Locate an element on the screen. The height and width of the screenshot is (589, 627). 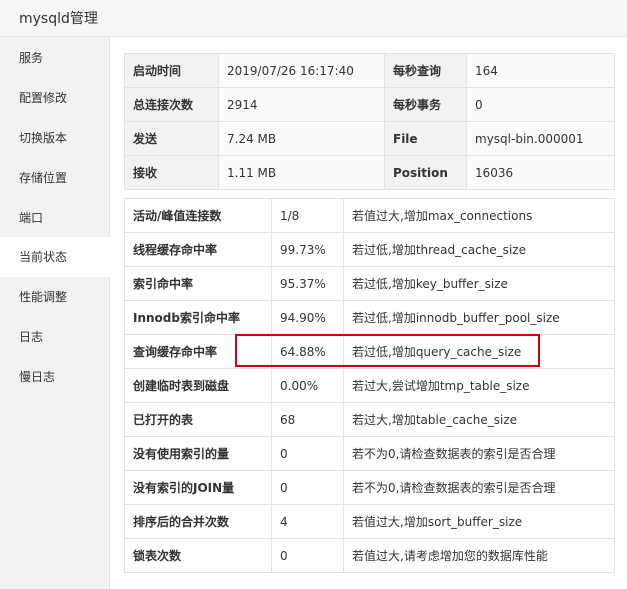
metric-name: 没有索引的JOIN量 is located at coordinates (198, 487).